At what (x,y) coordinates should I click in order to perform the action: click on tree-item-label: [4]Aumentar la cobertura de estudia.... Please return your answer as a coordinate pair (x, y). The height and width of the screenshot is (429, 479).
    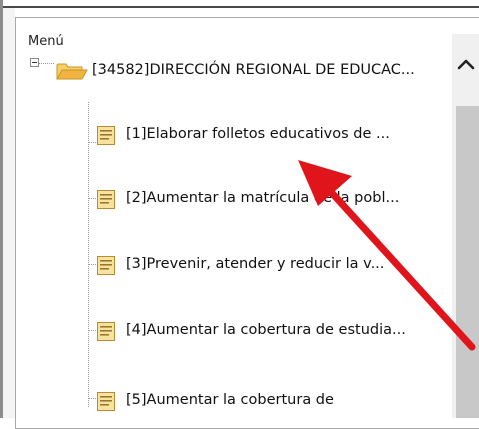
    Looking at the image, I should click on (266, 330).